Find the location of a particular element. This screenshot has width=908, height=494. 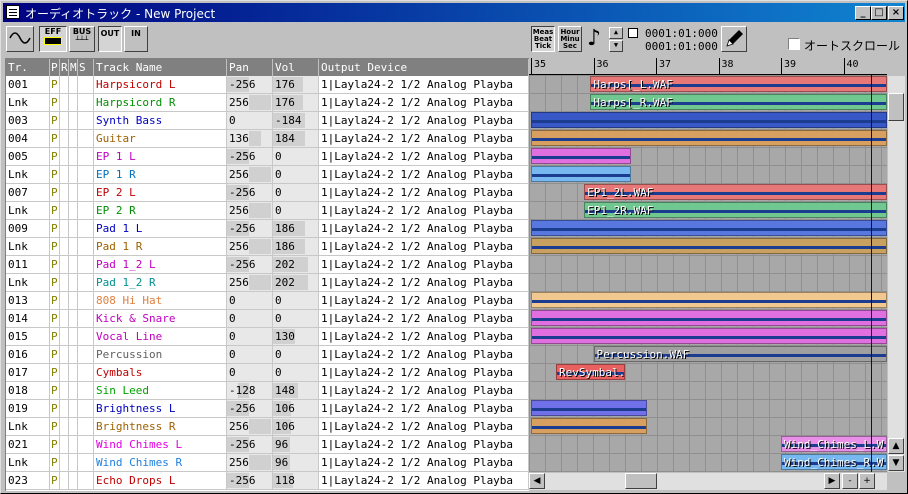

in-button: IN is located at coordinates (136, 39).